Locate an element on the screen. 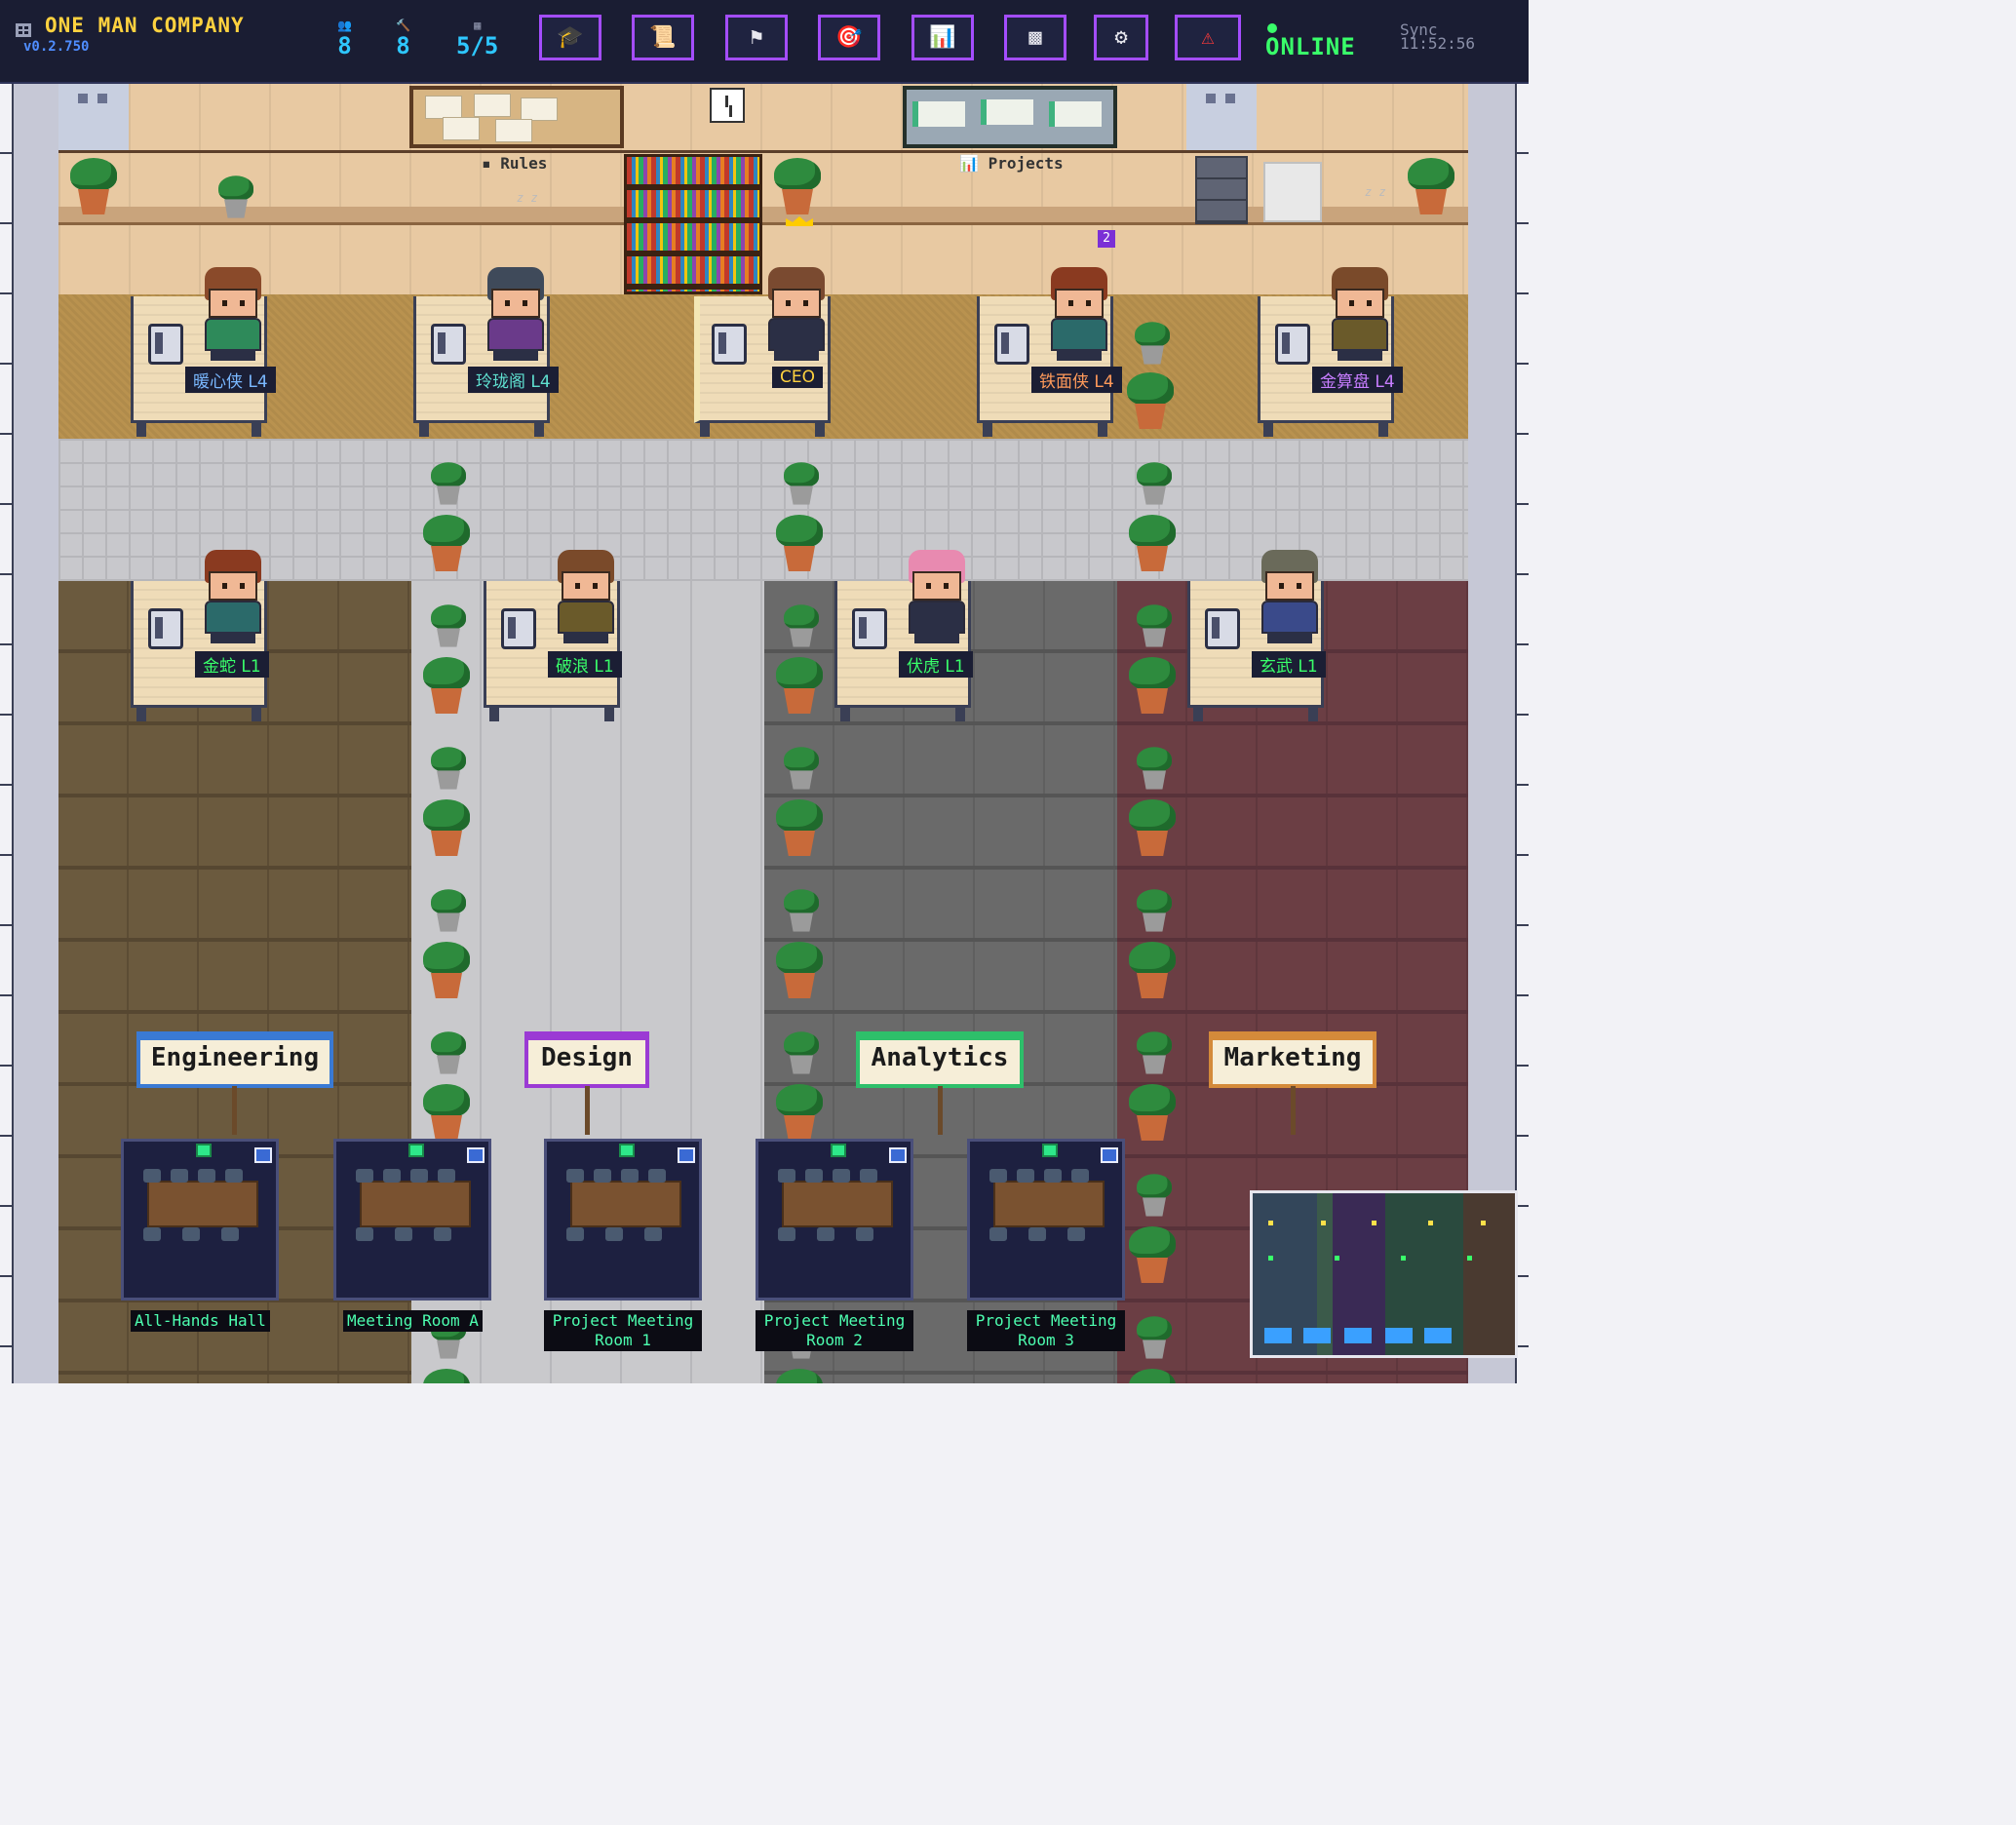 The height and width of the screenshot is (1825, 2016). rules-board is located at coordinates (516, 117).